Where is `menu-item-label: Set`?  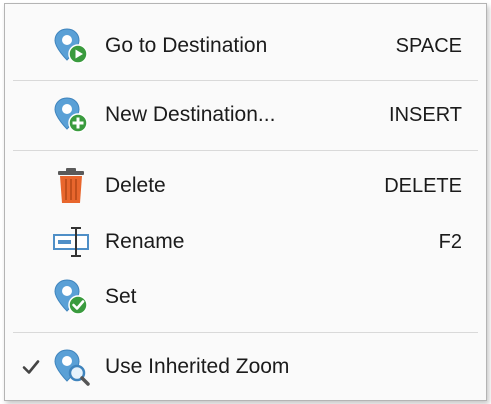 menu-item-label: Set is located at coordinates (121, 296).